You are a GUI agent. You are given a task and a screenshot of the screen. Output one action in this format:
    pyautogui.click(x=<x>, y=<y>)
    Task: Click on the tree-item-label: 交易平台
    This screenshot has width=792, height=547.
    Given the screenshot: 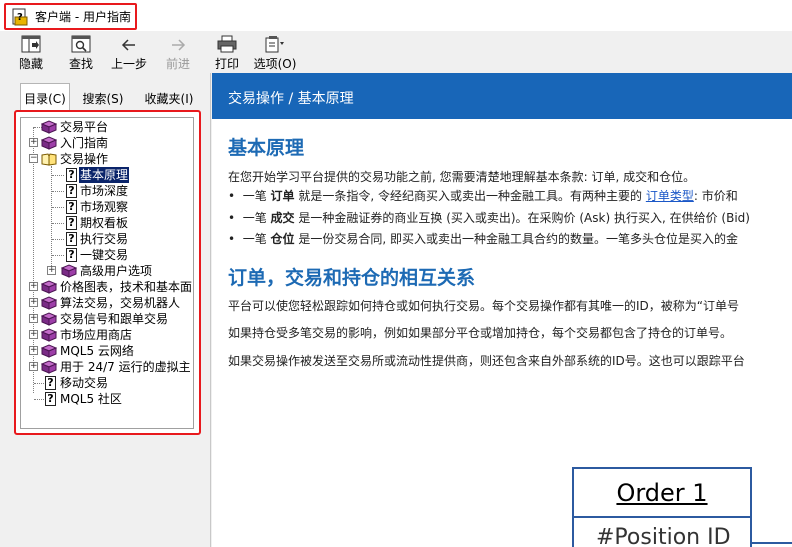 What is the action you would take?
    pyautogui.click(x=84, y=127)
    